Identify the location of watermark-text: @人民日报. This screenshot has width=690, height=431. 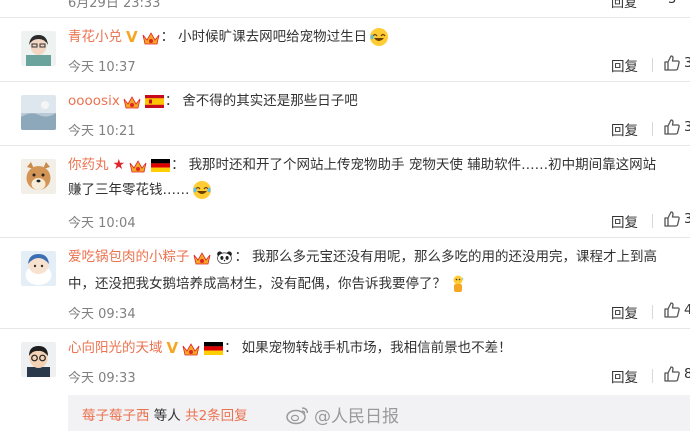
(356, 417).